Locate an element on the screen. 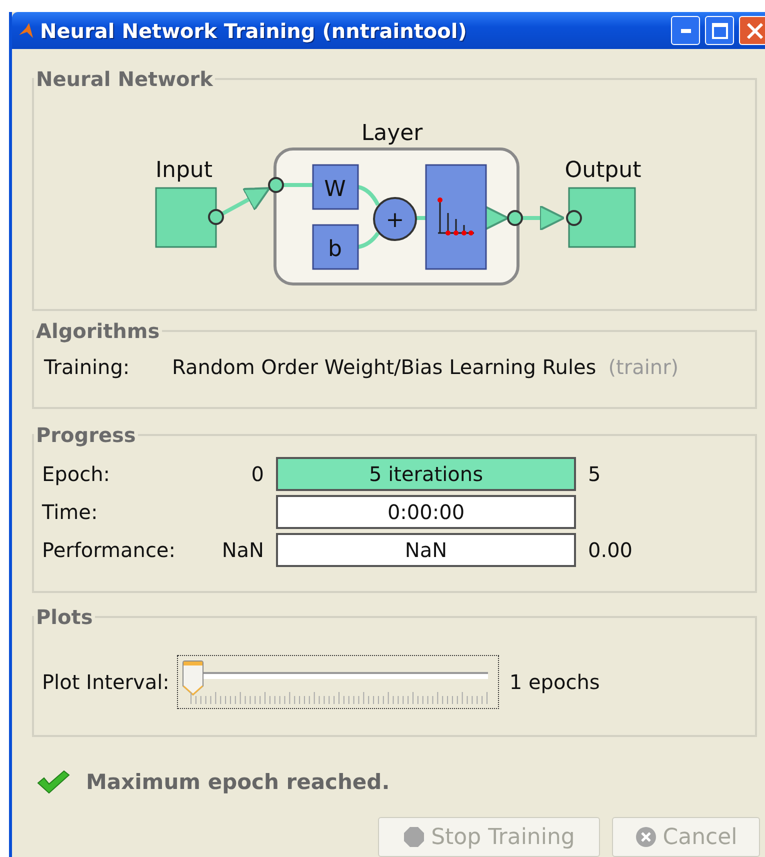 The height and width of the screenshot is (857, 765). range-end-value: 5 is located at coordinates (594, 474).